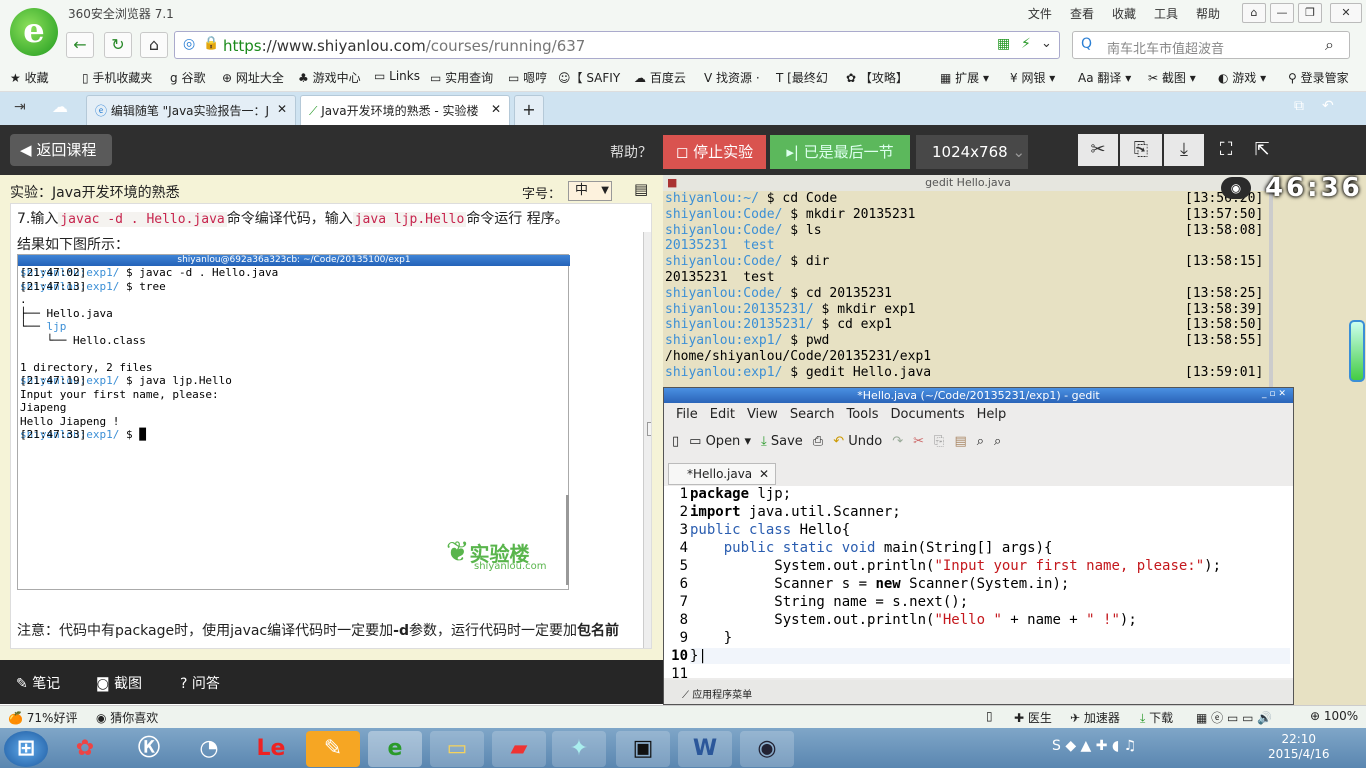 This screenshot has width=1366, height=768. Describe the element at coordinates (1254, 13) in the screenshot. I see `skin-icon: ⌂` at that location.